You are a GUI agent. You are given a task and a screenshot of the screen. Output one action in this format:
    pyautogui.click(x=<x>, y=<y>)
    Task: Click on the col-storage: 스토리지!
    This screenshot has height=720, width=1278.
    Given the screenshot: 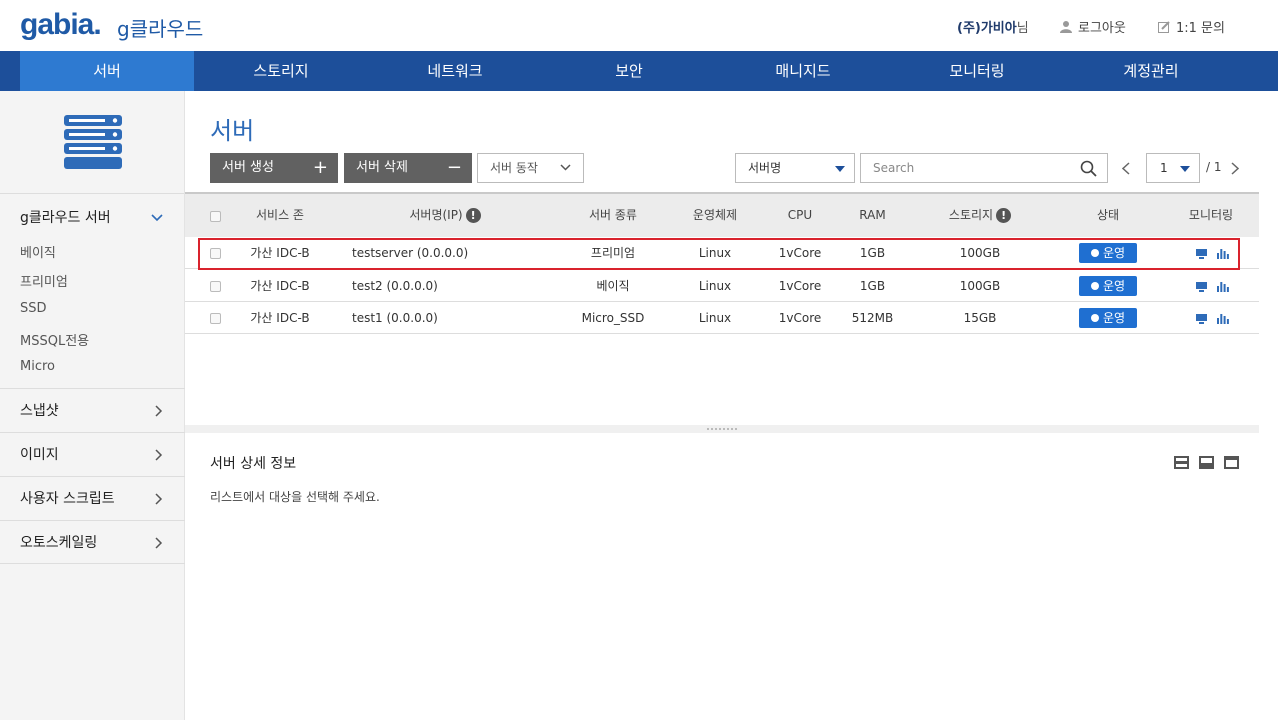 What is the action you would take?
    pyautogui.click(x=980, y=216)
    